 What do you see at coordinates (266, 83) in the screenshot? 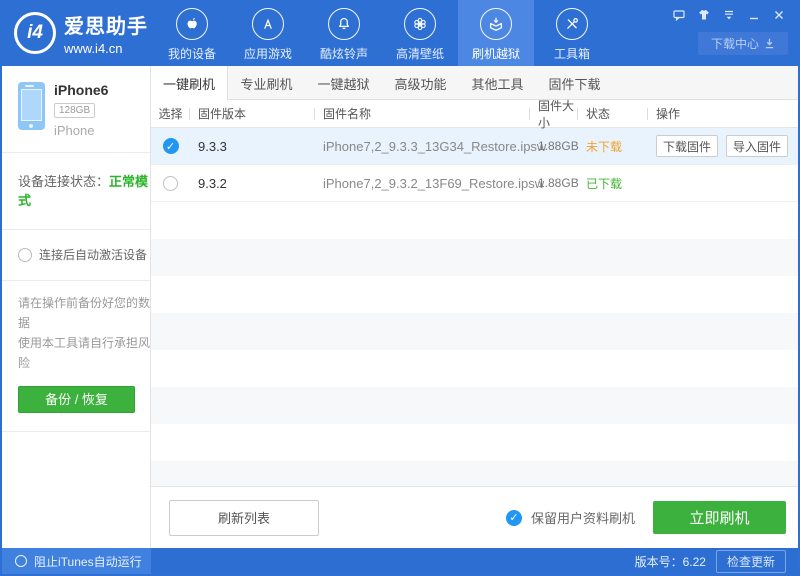
I see `tab-pro-flash: 专业刷机` at bounding box center [266, 83].